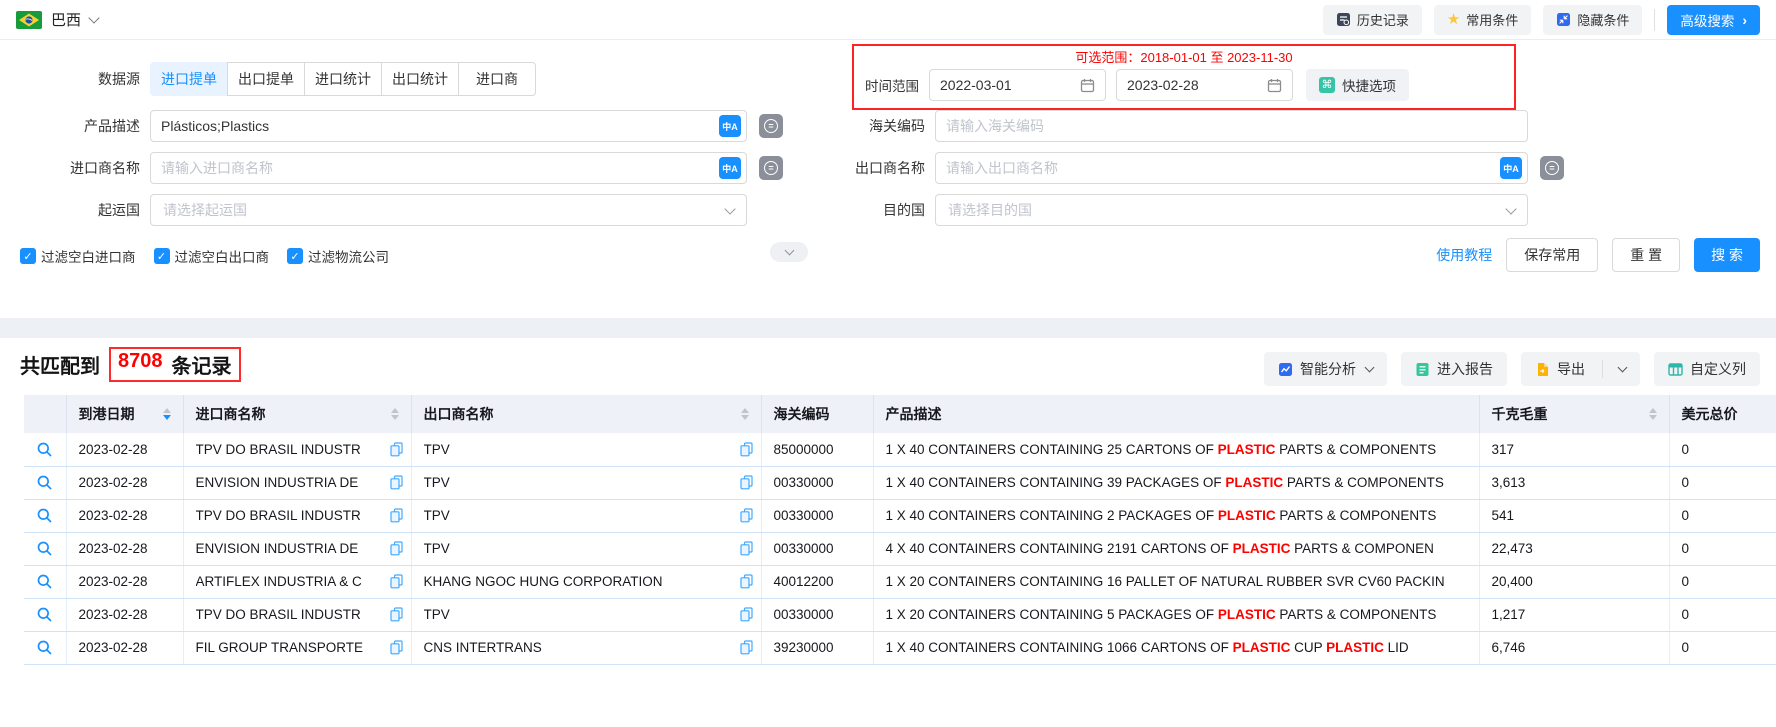 The height and width of the screenshot is (727, 1776). I want to click on origin-country-placeholder: 请选择起运国, so click(205, 210).